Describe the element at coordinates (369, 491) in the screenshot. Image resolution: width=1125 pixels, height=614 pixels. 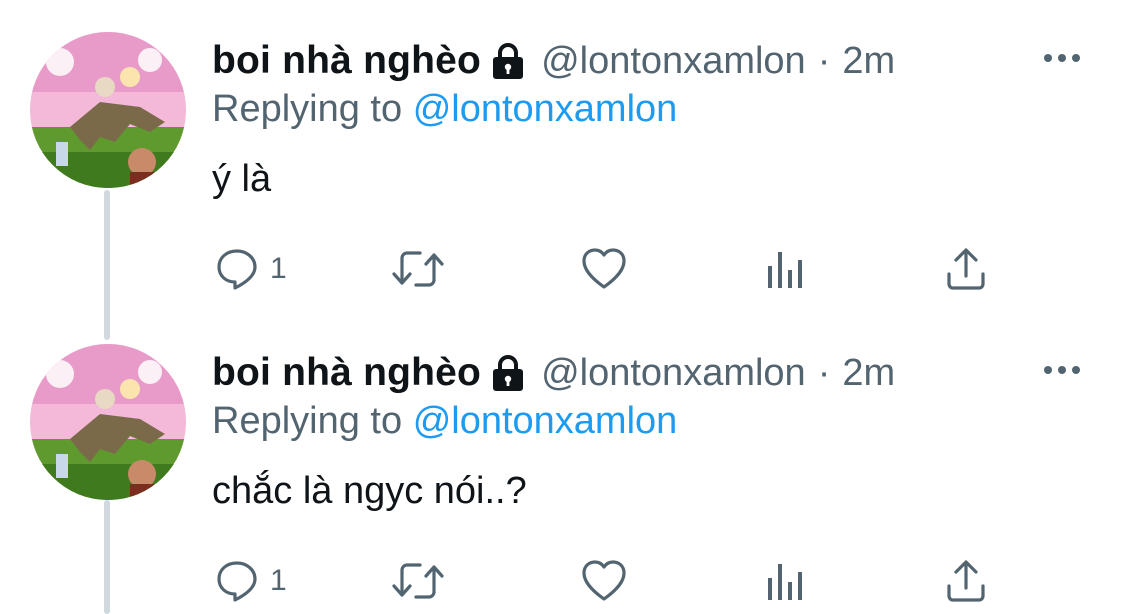
I see `tweet-text: chắc là ngyc nói..?` at that location.